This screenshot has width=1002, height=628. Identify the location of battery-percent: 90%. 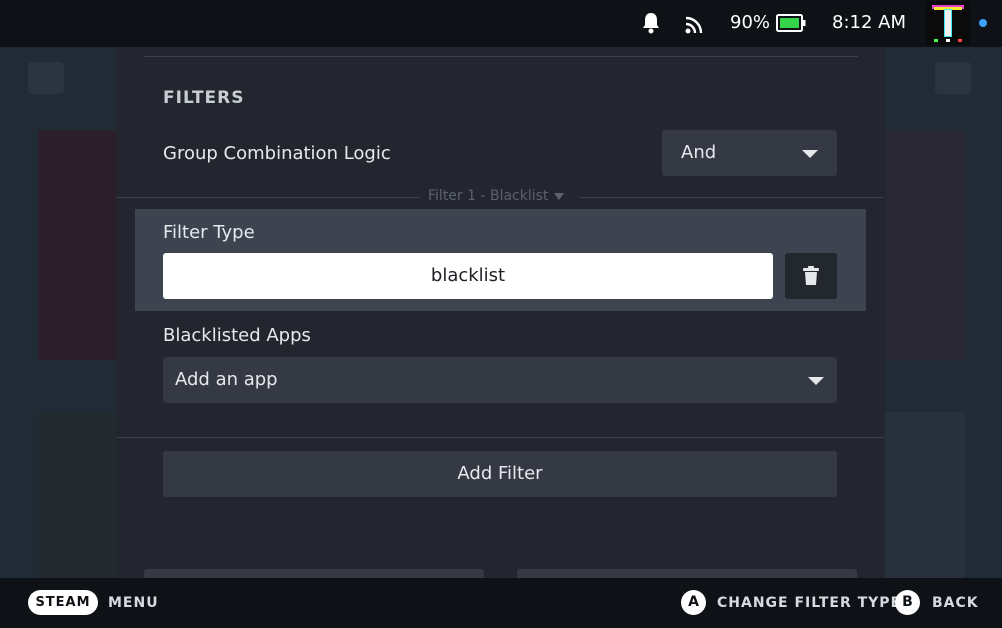
(750, 22).